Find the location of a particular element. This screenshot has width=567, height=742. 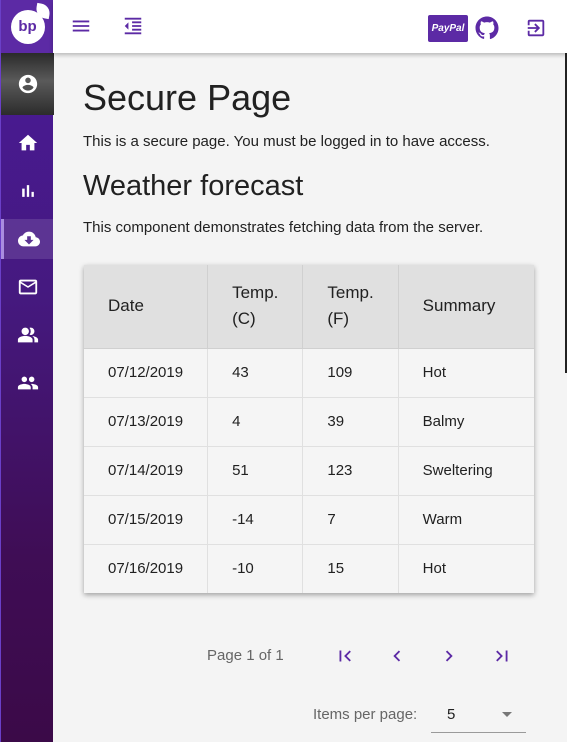

first-page-icon is located at coordinates (345, 656).